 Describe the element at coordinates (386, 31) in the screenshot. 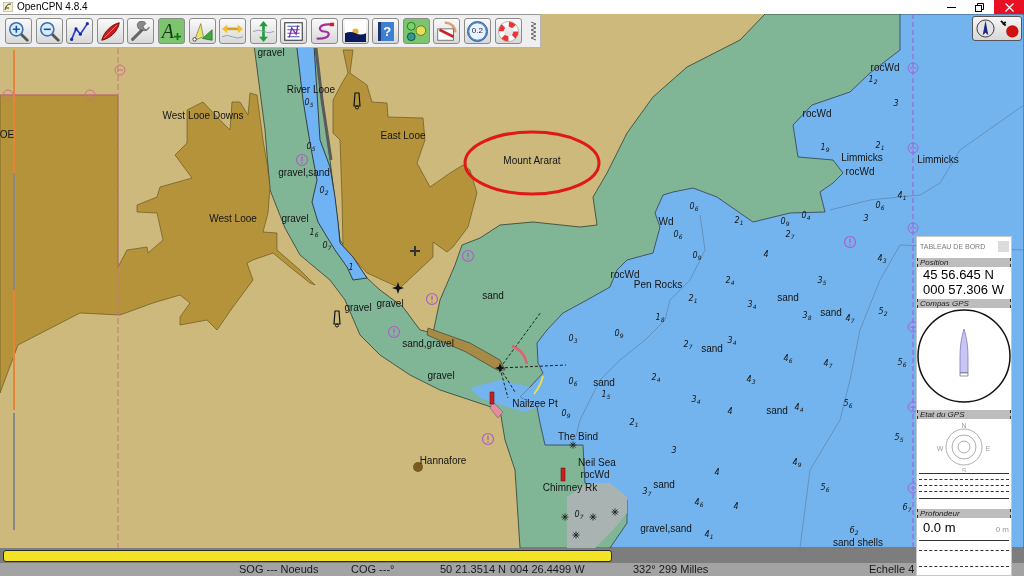

I see `help-button: ?` at that location.